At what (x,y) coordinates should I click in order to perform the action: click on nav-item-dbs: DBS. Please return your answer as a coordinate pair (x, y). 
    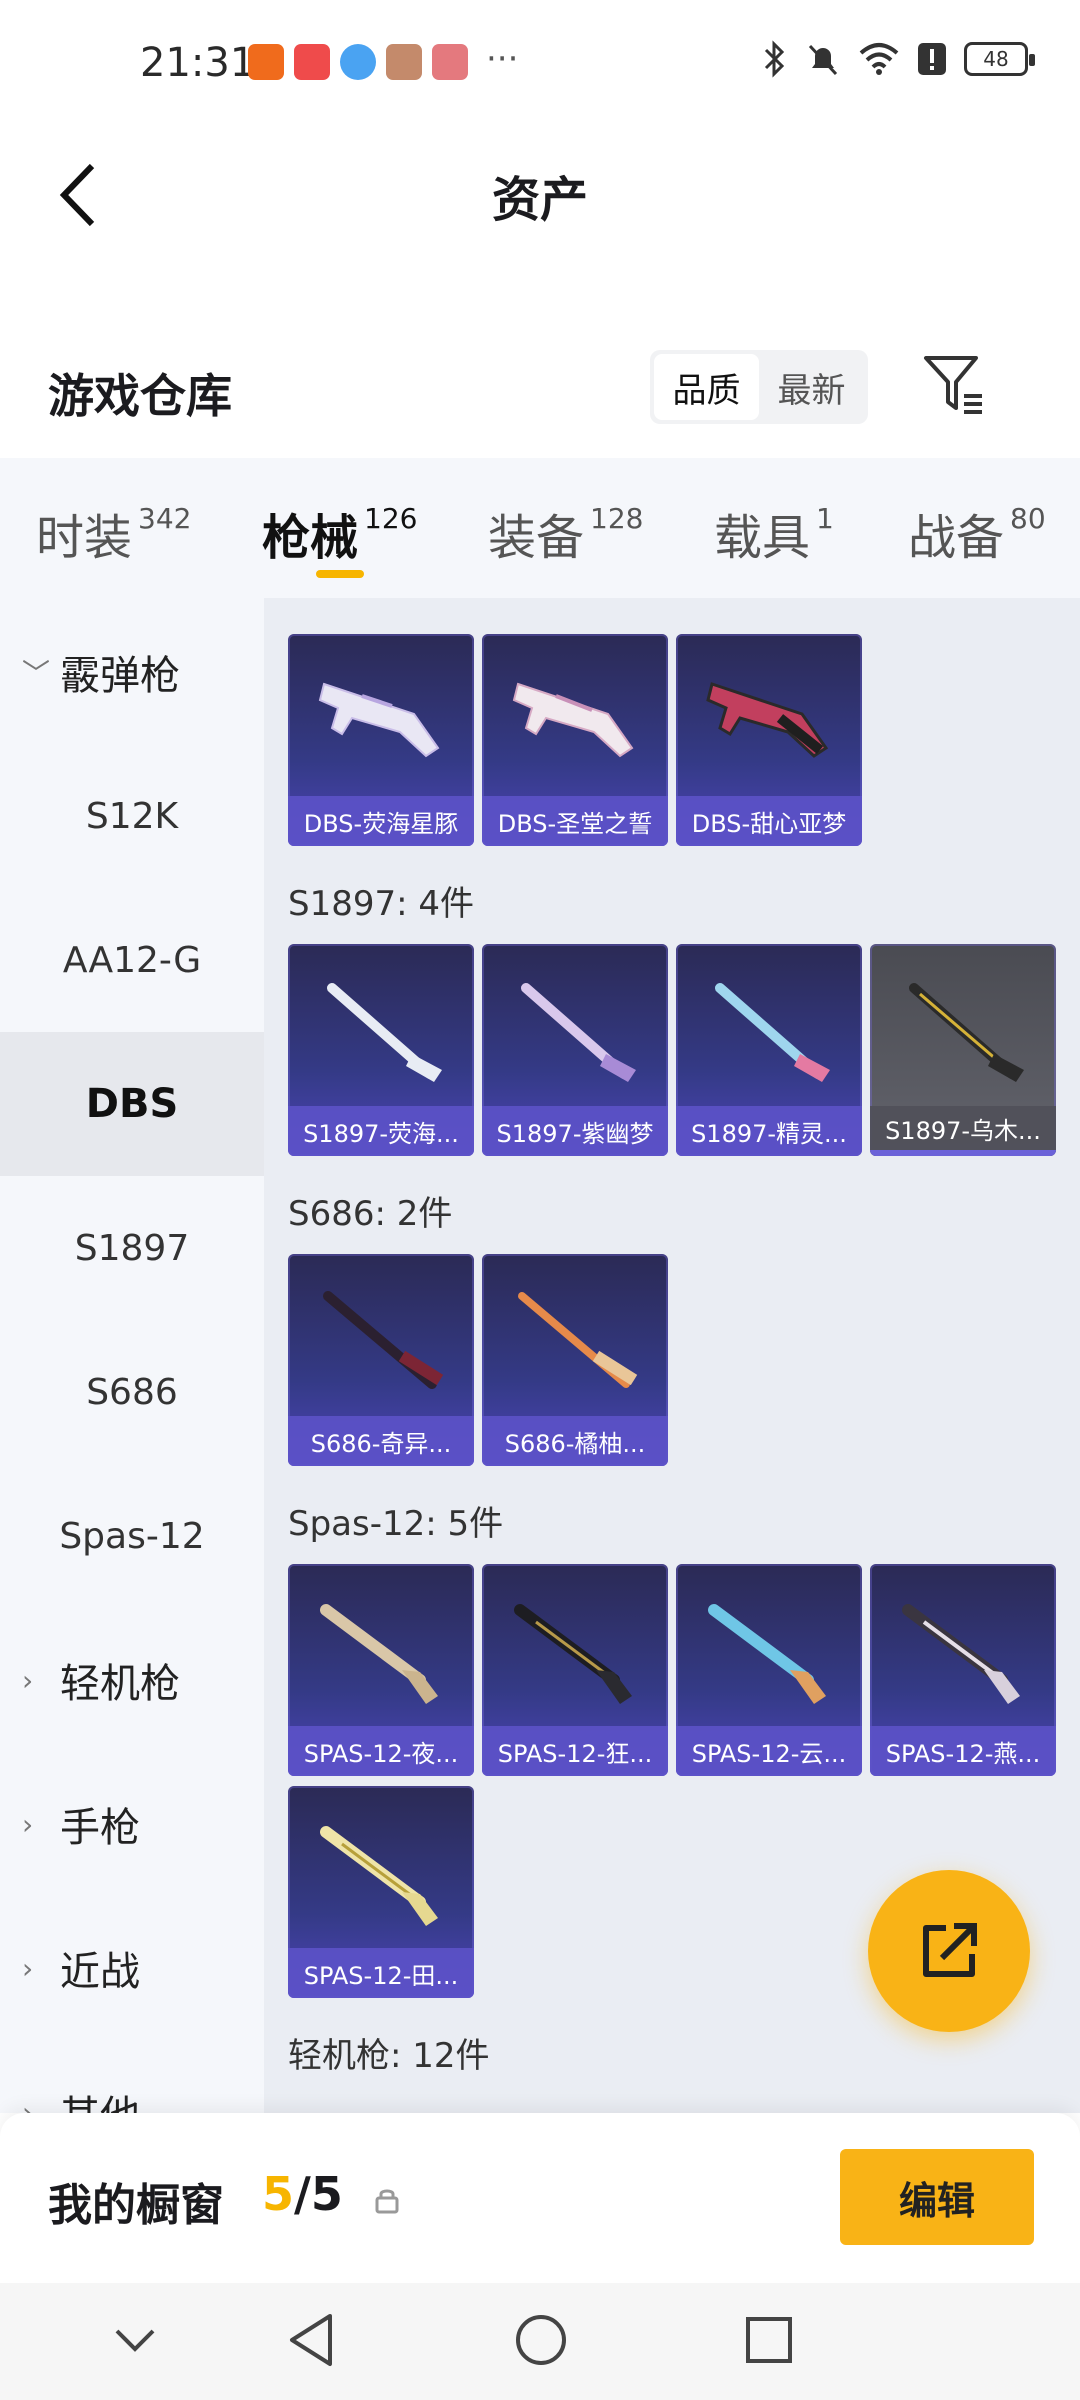
    Looking at the image, I should click on (132, 1104).